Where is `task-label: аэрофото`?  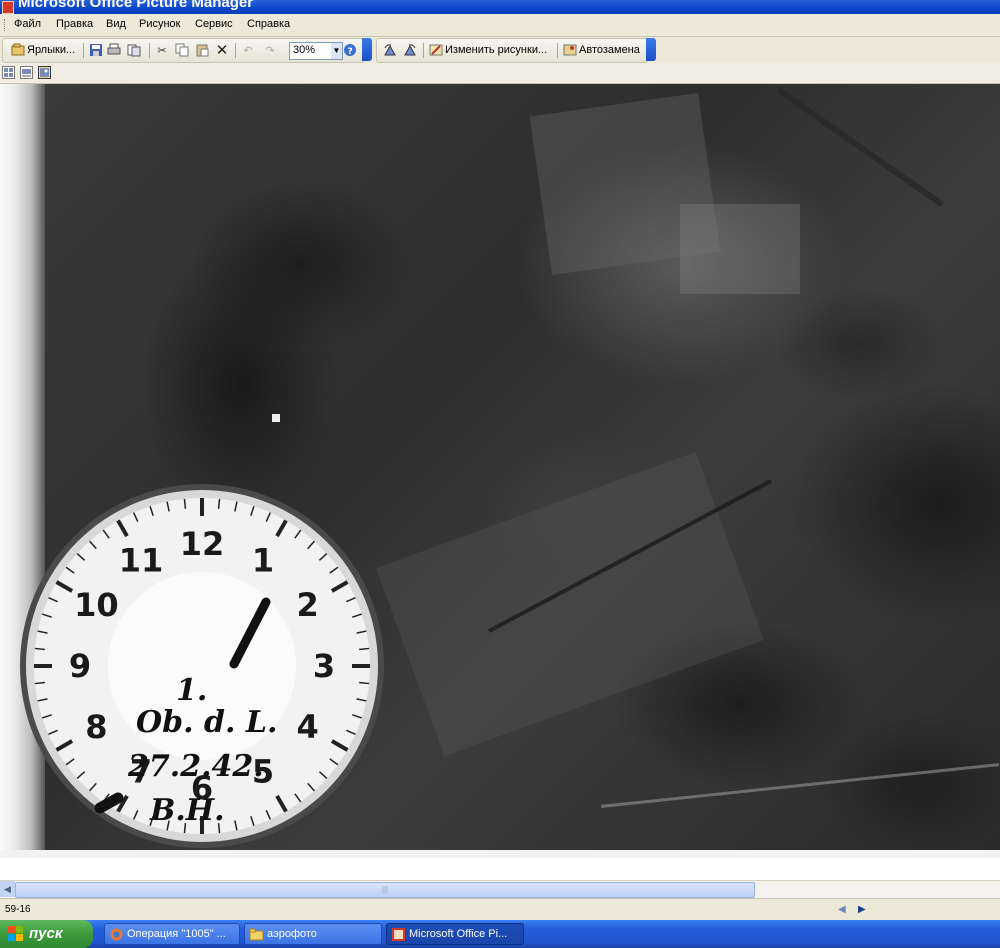
task-label: аэрофото is located at coordinates (292, 934).